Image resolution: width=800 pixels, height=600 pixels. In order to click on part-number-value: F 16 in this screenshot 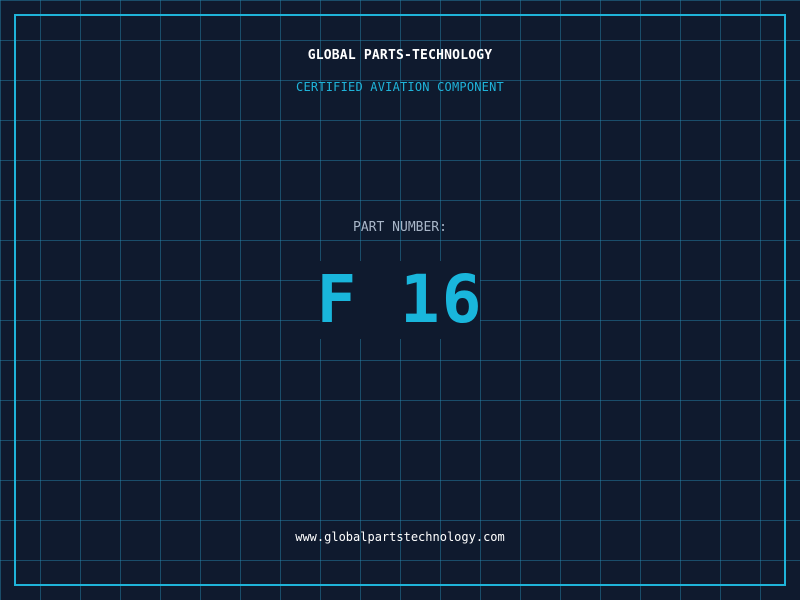, I will do `click(400, 299)`.